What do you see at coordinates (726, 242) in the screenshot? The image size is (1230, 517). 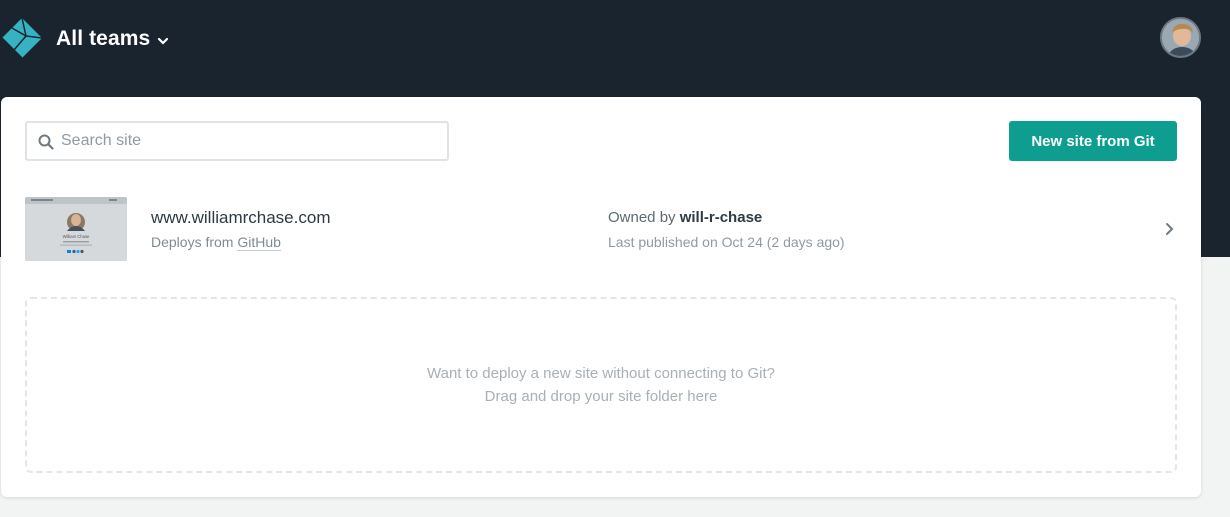 I see `last-published: Last published on Oct 24 (2 days ago)` at bounding box center [726, 242].